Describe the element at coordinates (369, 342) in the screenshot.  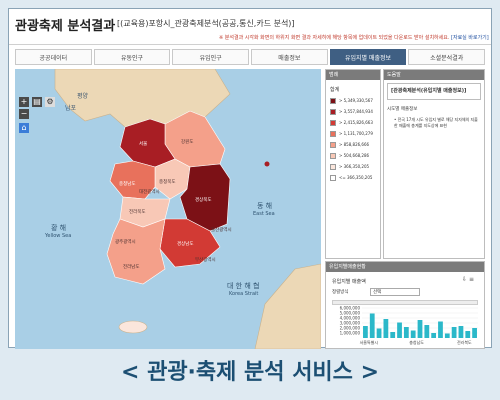
I see `x-tick-label: 서울특별시` at that location.